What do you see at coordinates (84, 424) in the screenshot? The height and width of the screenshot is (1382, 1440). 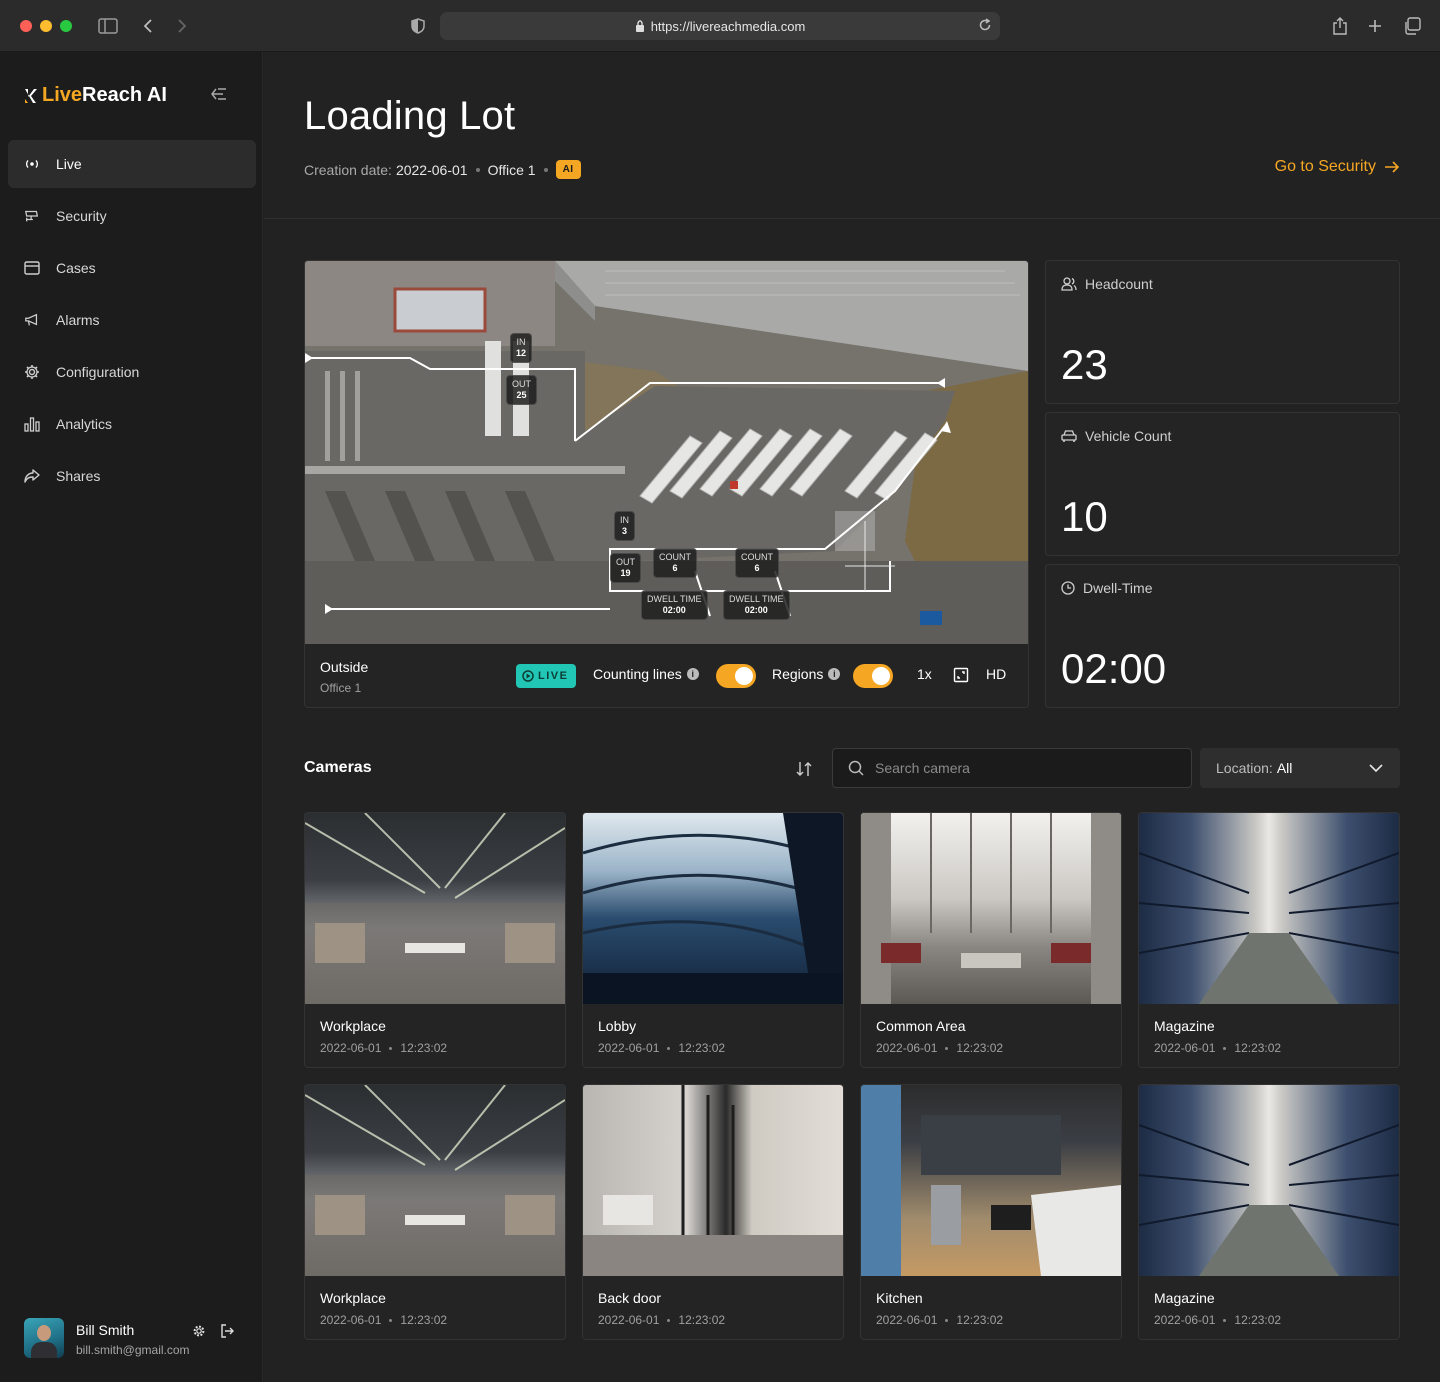 I see `sidebar-item-label: Analytics` at bounding box center [84, 424].